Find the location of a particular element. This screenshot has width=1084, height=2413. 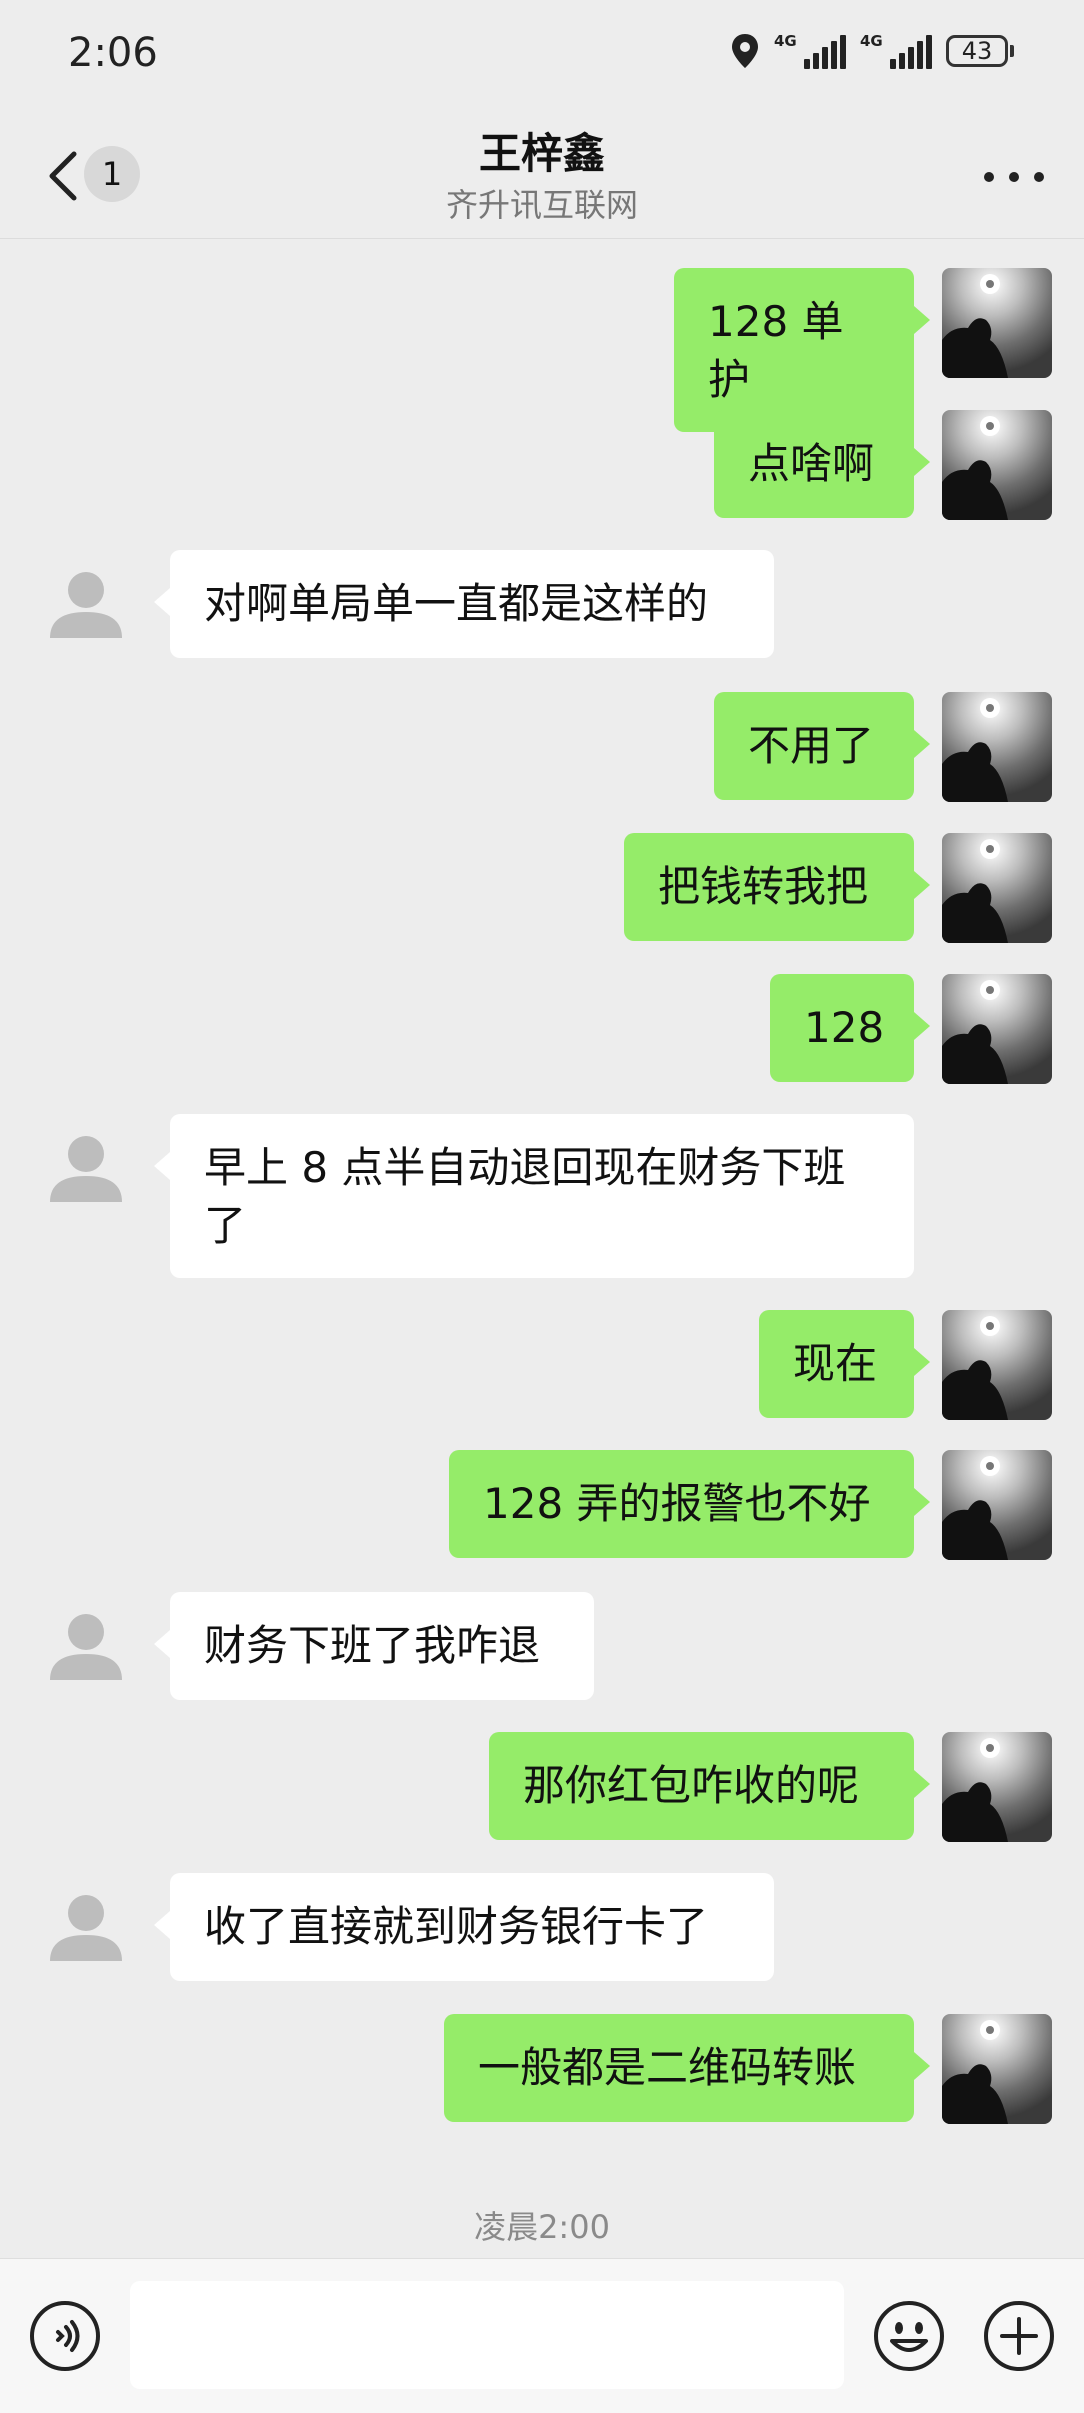

chat-subtitle: 齐升讯互联网 is located at coordinates (541, 205).